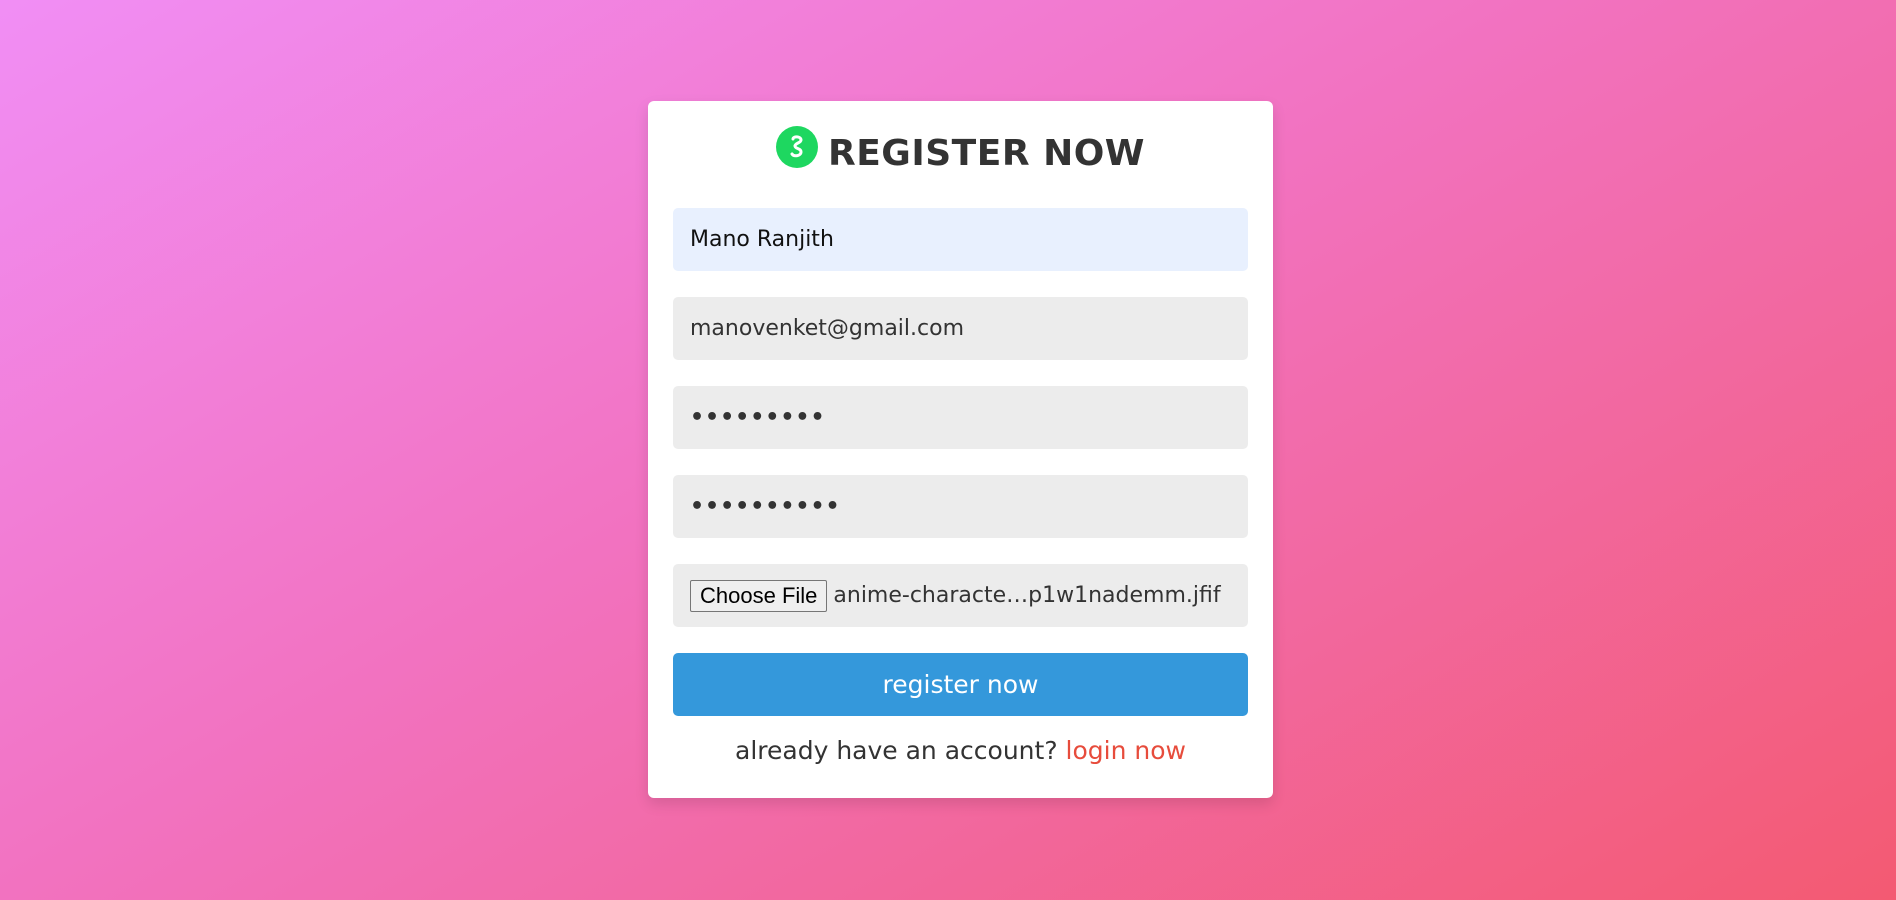 The width and height of the screenshot is (1896, 900). I want to click on login-link: login now, so click(1126, 750).